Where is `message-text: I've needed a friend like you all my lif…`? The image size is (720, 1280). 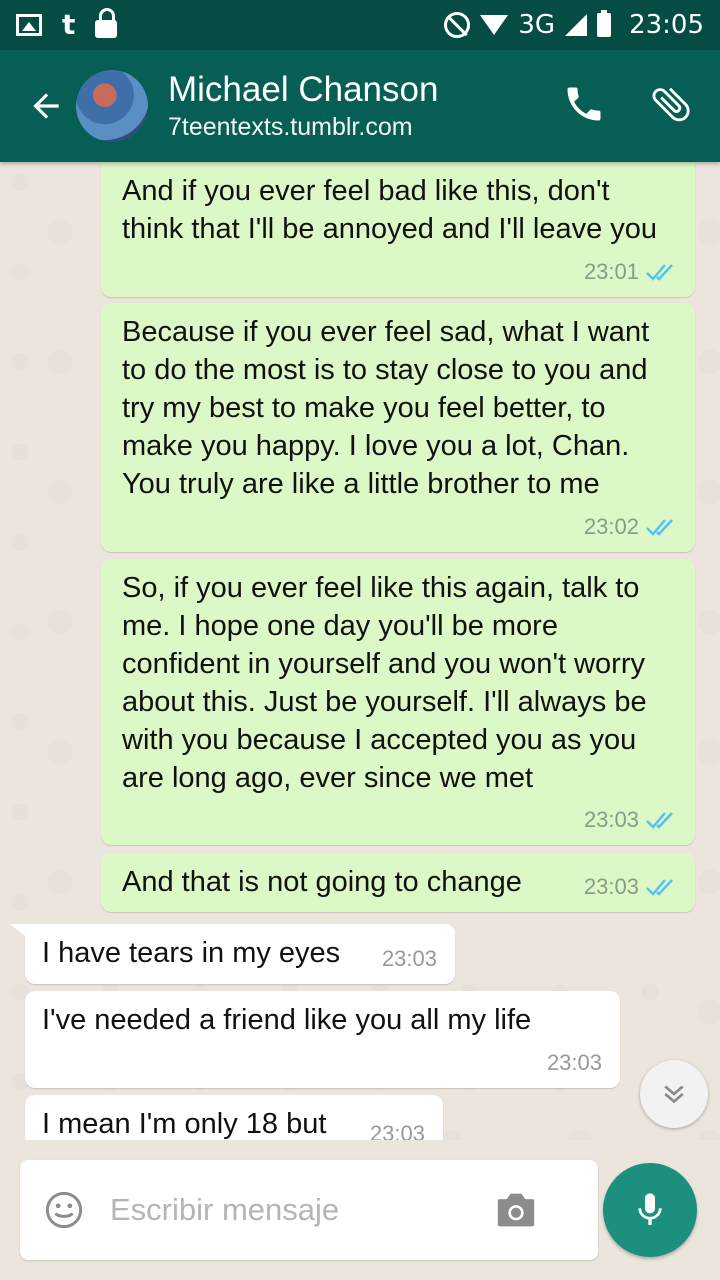
message-text: I've needed a friend like you all my lif… is located at coordinates (287, 1020).